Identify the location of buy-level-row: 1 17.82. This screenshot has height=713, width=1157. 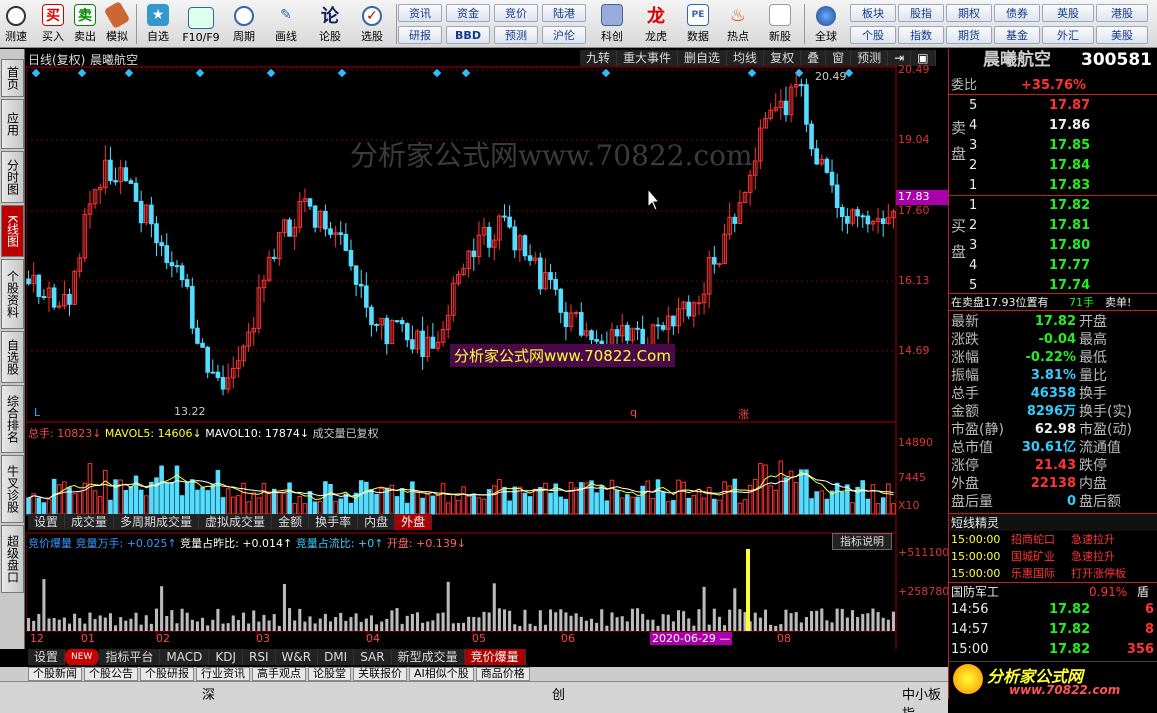
(1053, 206).